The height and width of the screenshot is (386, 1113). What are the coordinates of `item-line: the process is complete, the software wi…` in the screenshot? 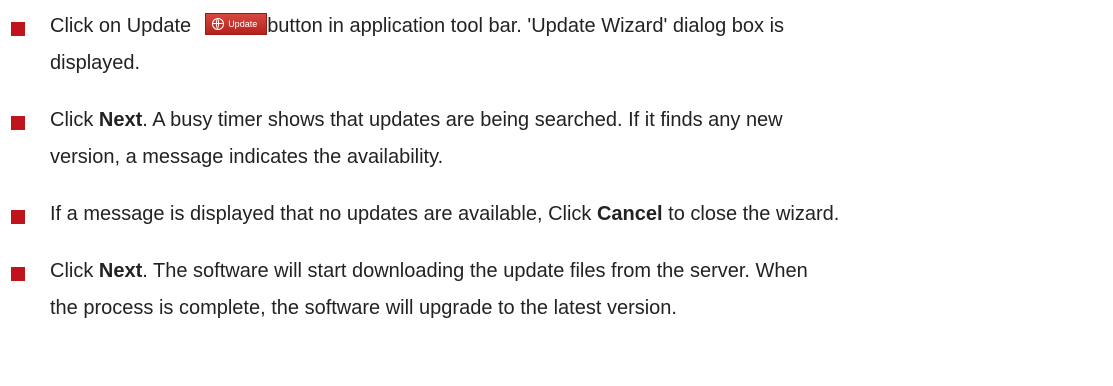 It's located at (363, 308).